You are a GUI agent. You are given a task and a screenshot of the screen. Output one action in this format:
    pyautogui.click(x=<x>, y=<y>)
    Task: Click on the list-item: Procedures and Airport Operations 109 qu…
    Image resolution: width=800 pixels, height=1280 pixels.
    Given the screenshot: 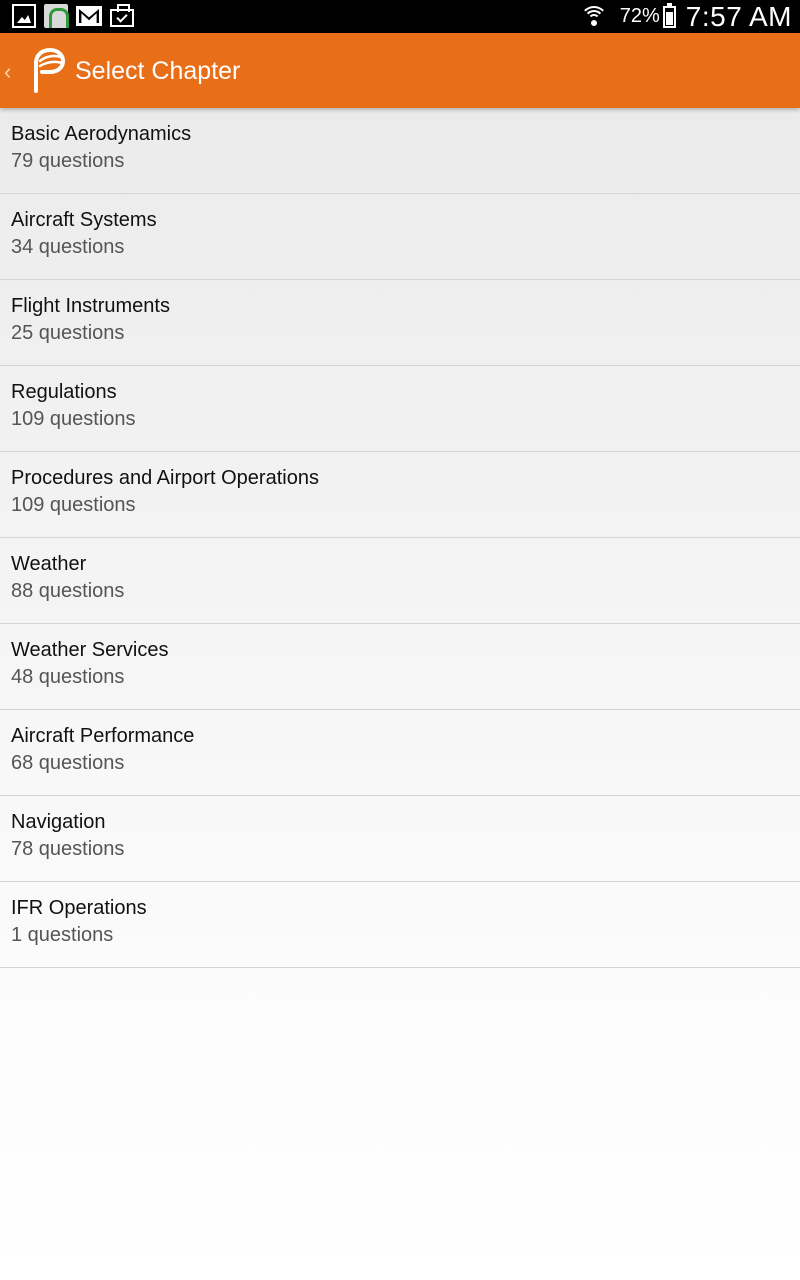 What is the action you would take?
    pyautogui.click(x=400, y=495)
    